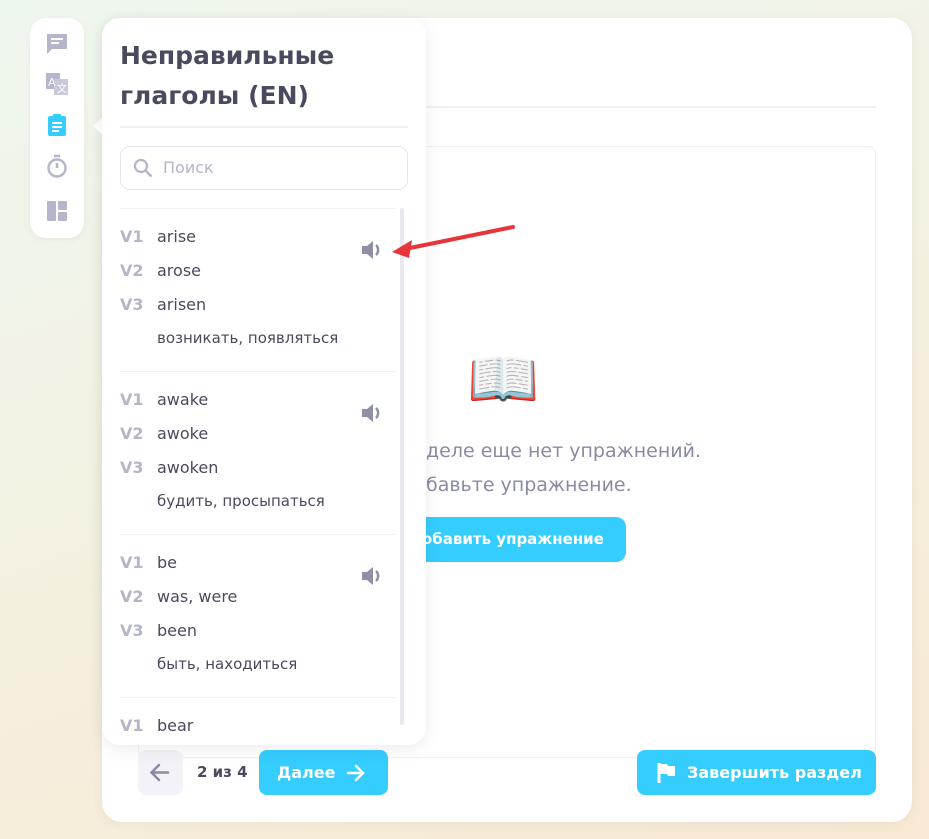  Describe the element at coordinates (306, 772) in the screenshot. I see `next-label: Далее` at that location.